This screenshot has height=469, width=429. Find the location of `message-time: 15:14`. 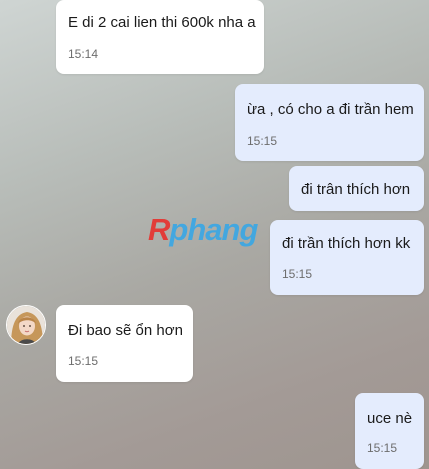

message-time: 15:14 is located at coordinates (83, 54).